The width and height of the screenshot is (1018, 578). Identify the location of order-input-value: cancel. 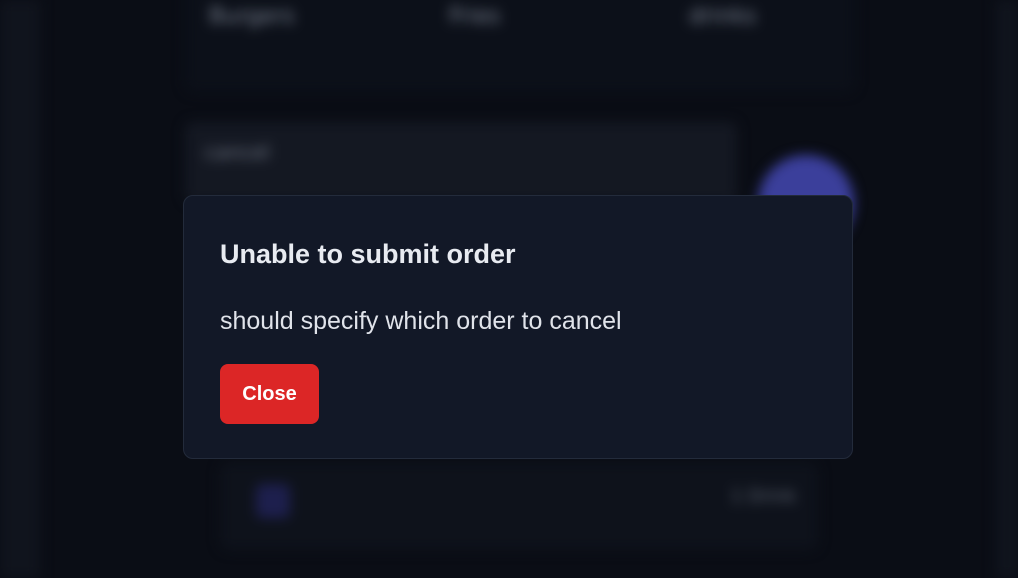
(237, 152).